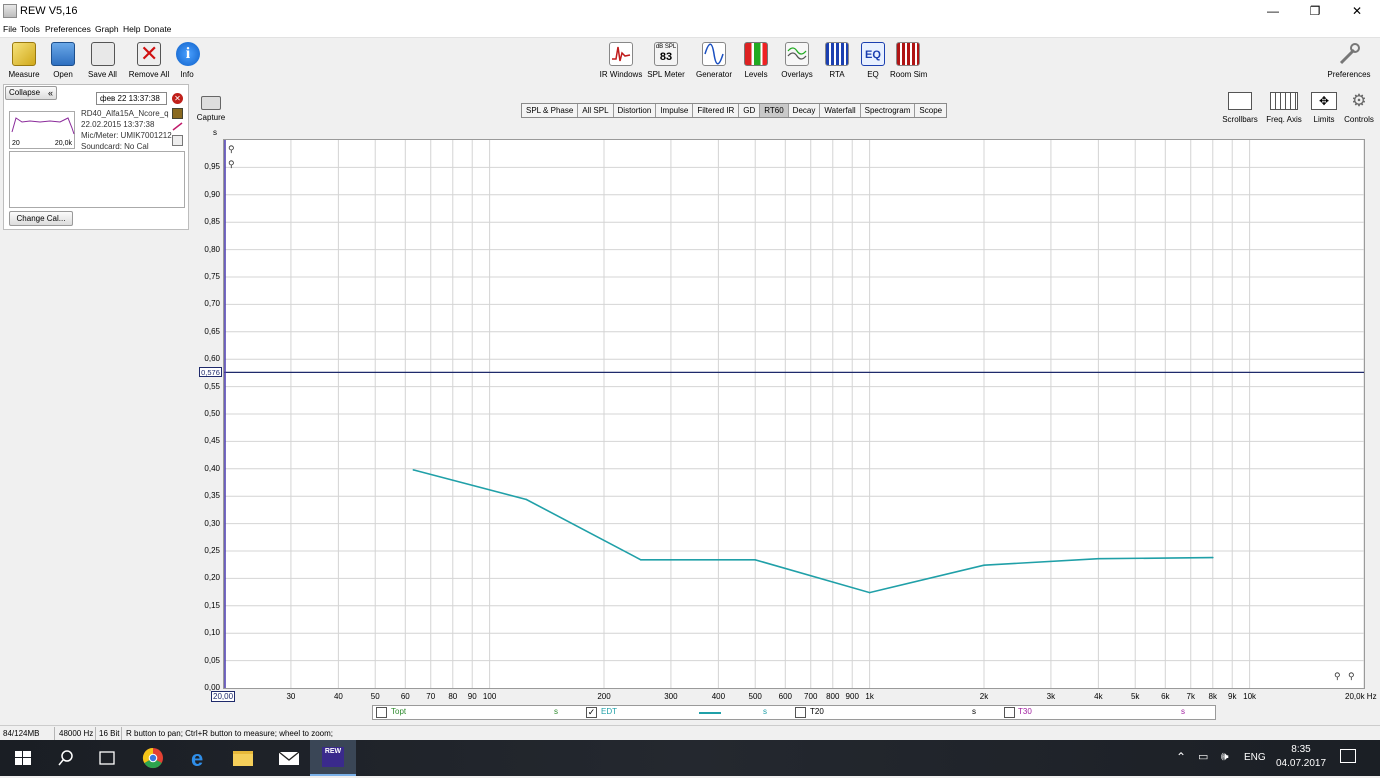 The image size is (1380, 778). I want to click on t30-checkbox, so click(1009, 712).